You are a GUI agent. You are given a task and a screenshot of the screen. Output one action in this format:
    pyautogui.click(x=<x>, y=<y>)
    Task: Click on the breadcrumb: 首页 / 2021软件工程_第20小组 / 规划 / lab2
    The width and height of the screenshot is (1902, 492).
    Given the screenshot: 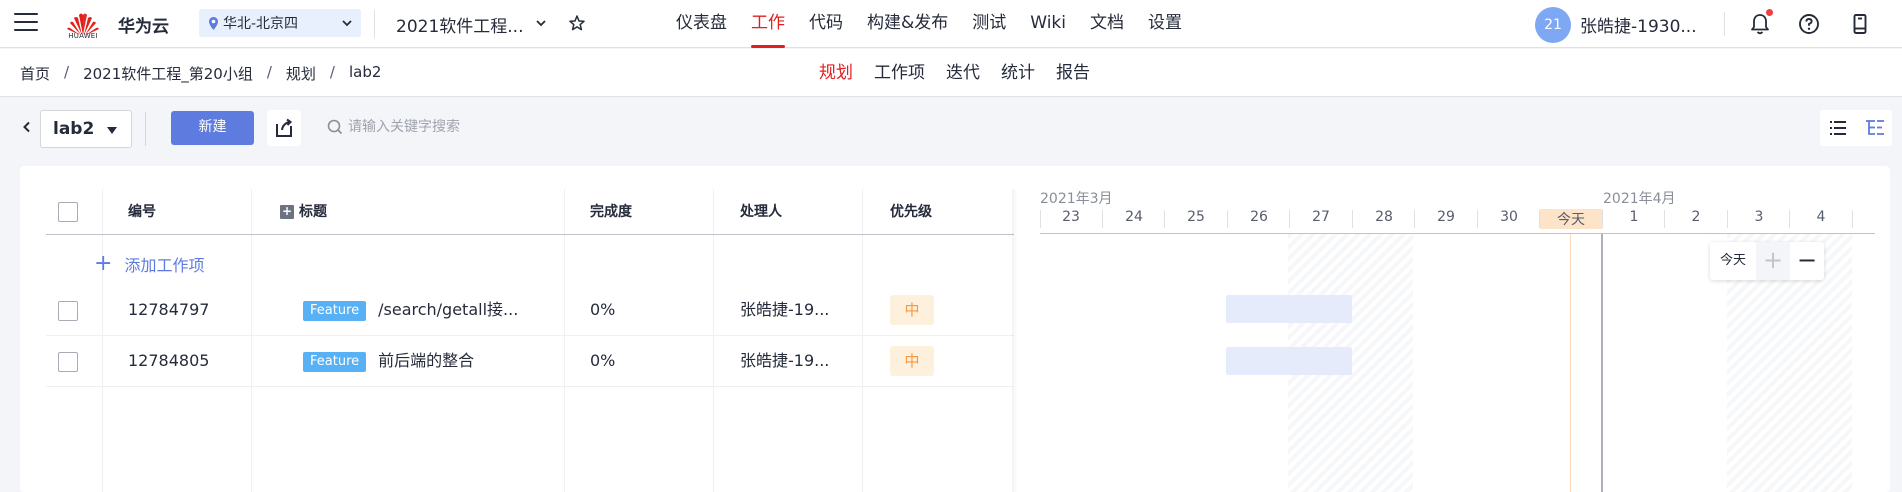 What is the action you would take?
    pyautogui.click(x=200, y=73)
    